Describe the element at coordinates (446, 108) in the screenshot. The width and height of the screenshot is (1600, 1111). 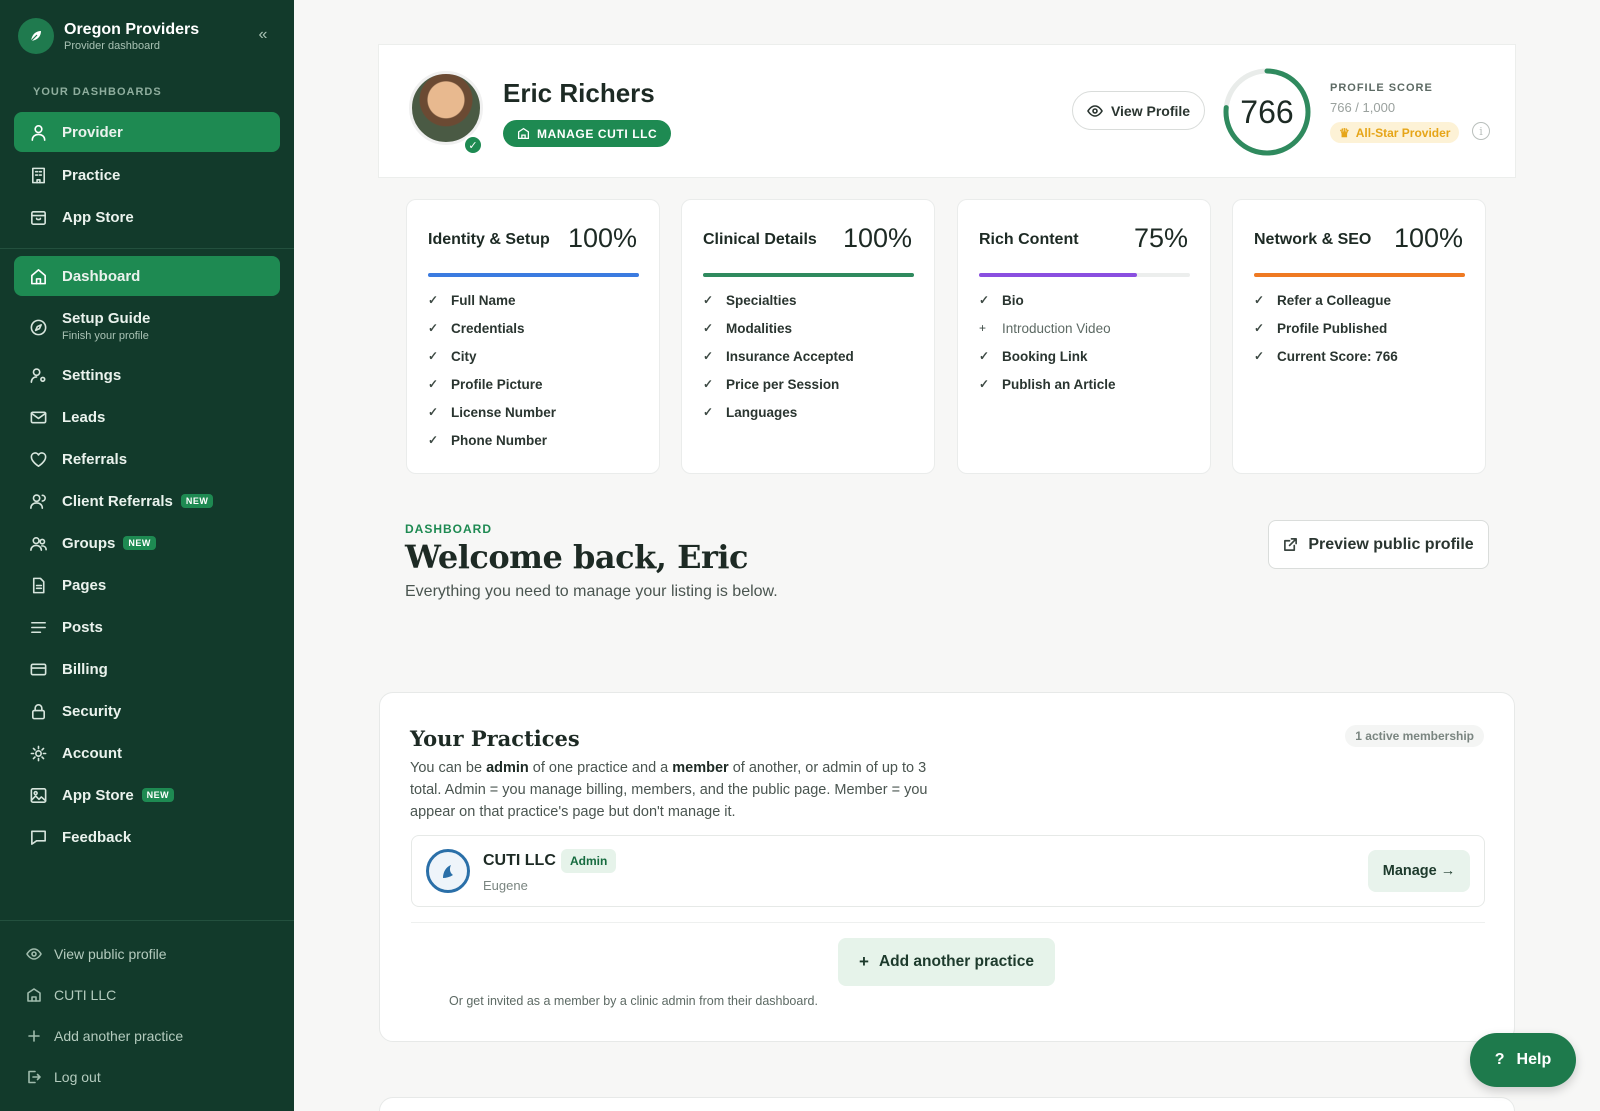
I see `avatar` at that location.